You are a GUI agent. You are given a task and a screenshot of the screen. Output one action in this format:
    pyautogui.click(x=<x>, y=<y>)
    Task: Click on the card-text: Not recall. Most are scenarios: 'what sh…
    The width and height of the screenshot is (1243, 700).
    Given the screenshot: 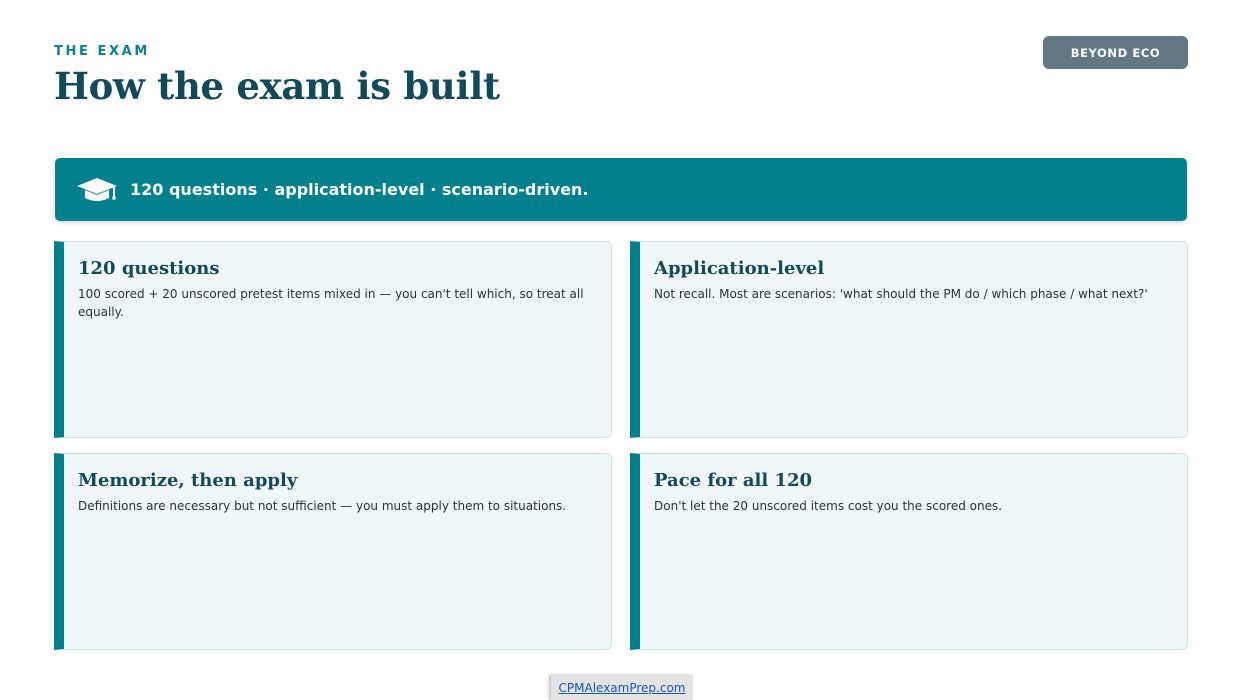 What is the action you would take?
    pyautogui.click(x=901, y=294)
    